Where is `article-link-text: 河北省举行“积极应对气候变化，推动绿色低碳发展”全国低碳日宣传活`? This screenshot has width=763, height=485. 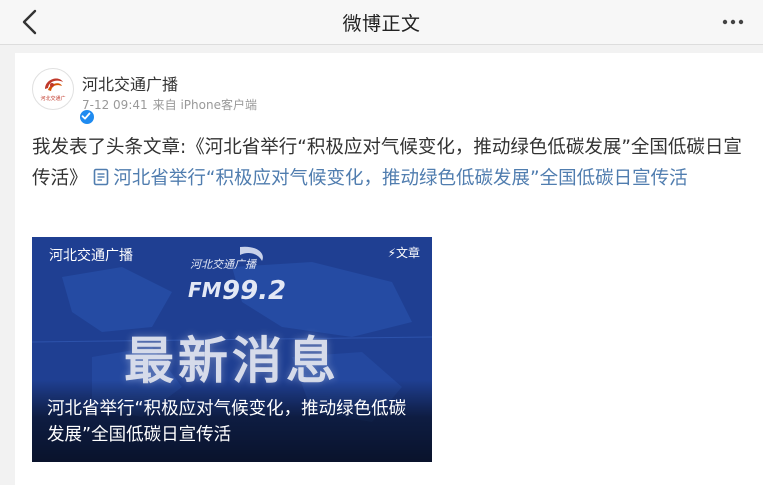
article-link-text: 河北省举行“积极应对气候变化，推动绿色低碳发展”全国低碳日宣传活 is located at coordinates (400, 178).